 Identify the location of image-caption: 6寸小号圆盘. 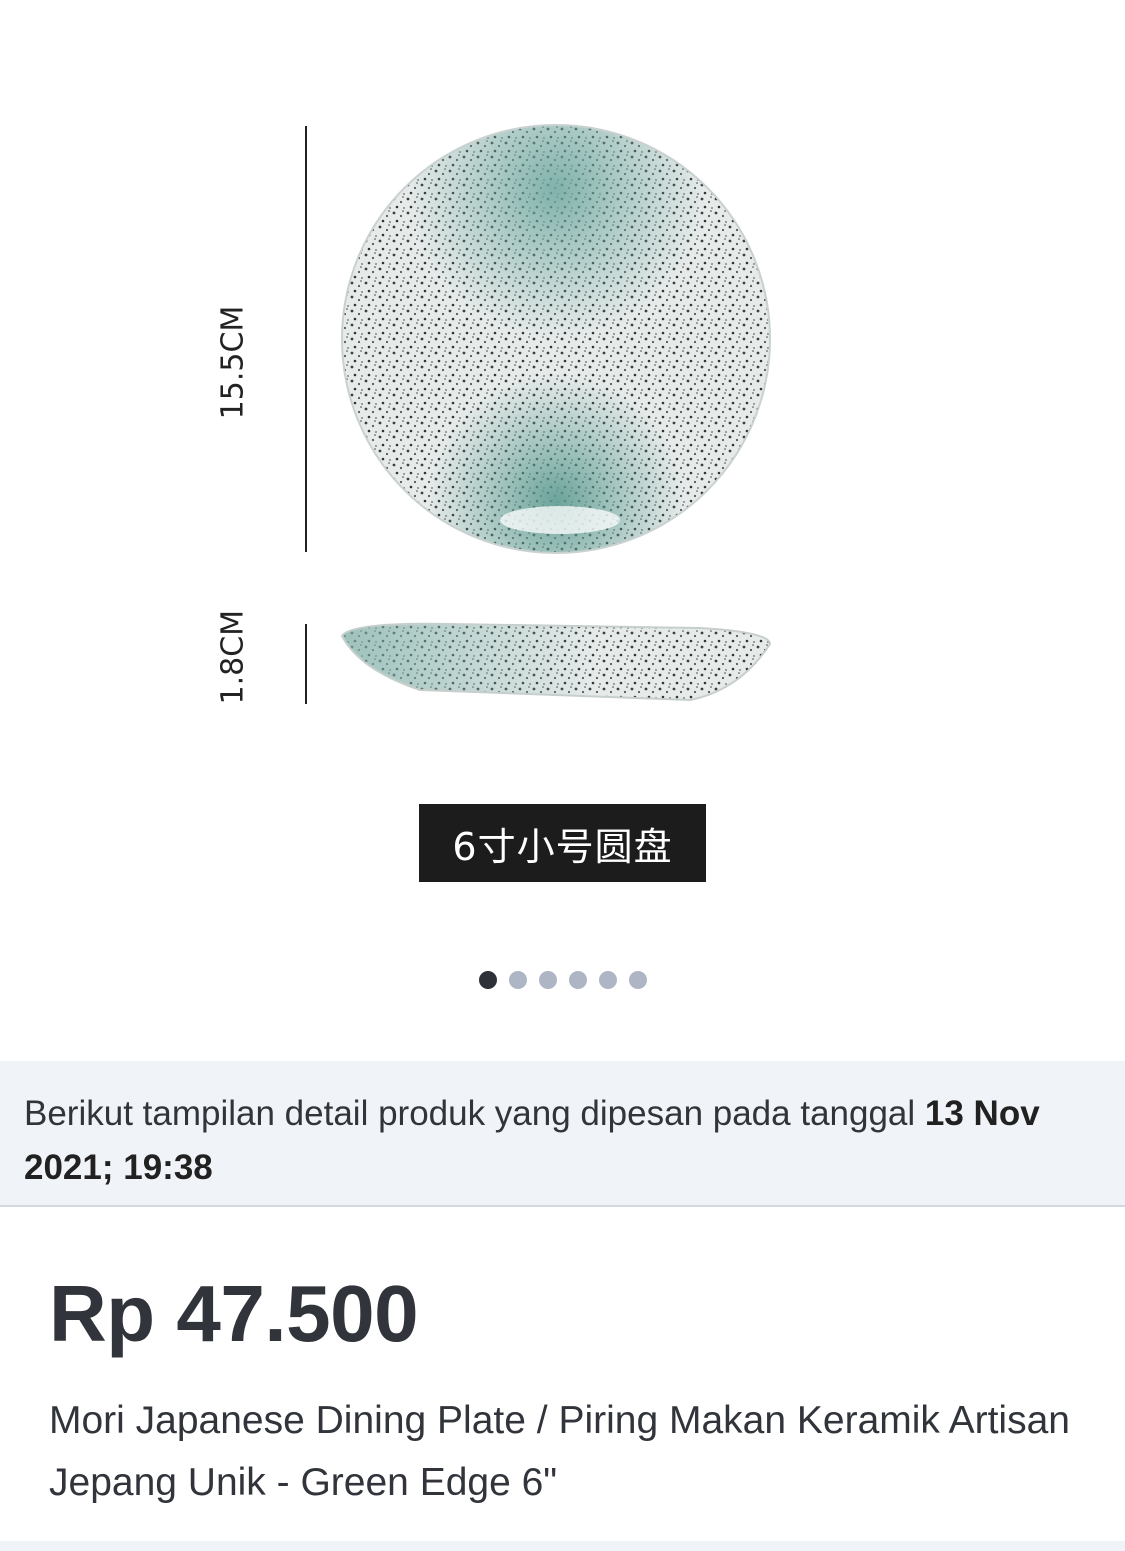
(562, 843).